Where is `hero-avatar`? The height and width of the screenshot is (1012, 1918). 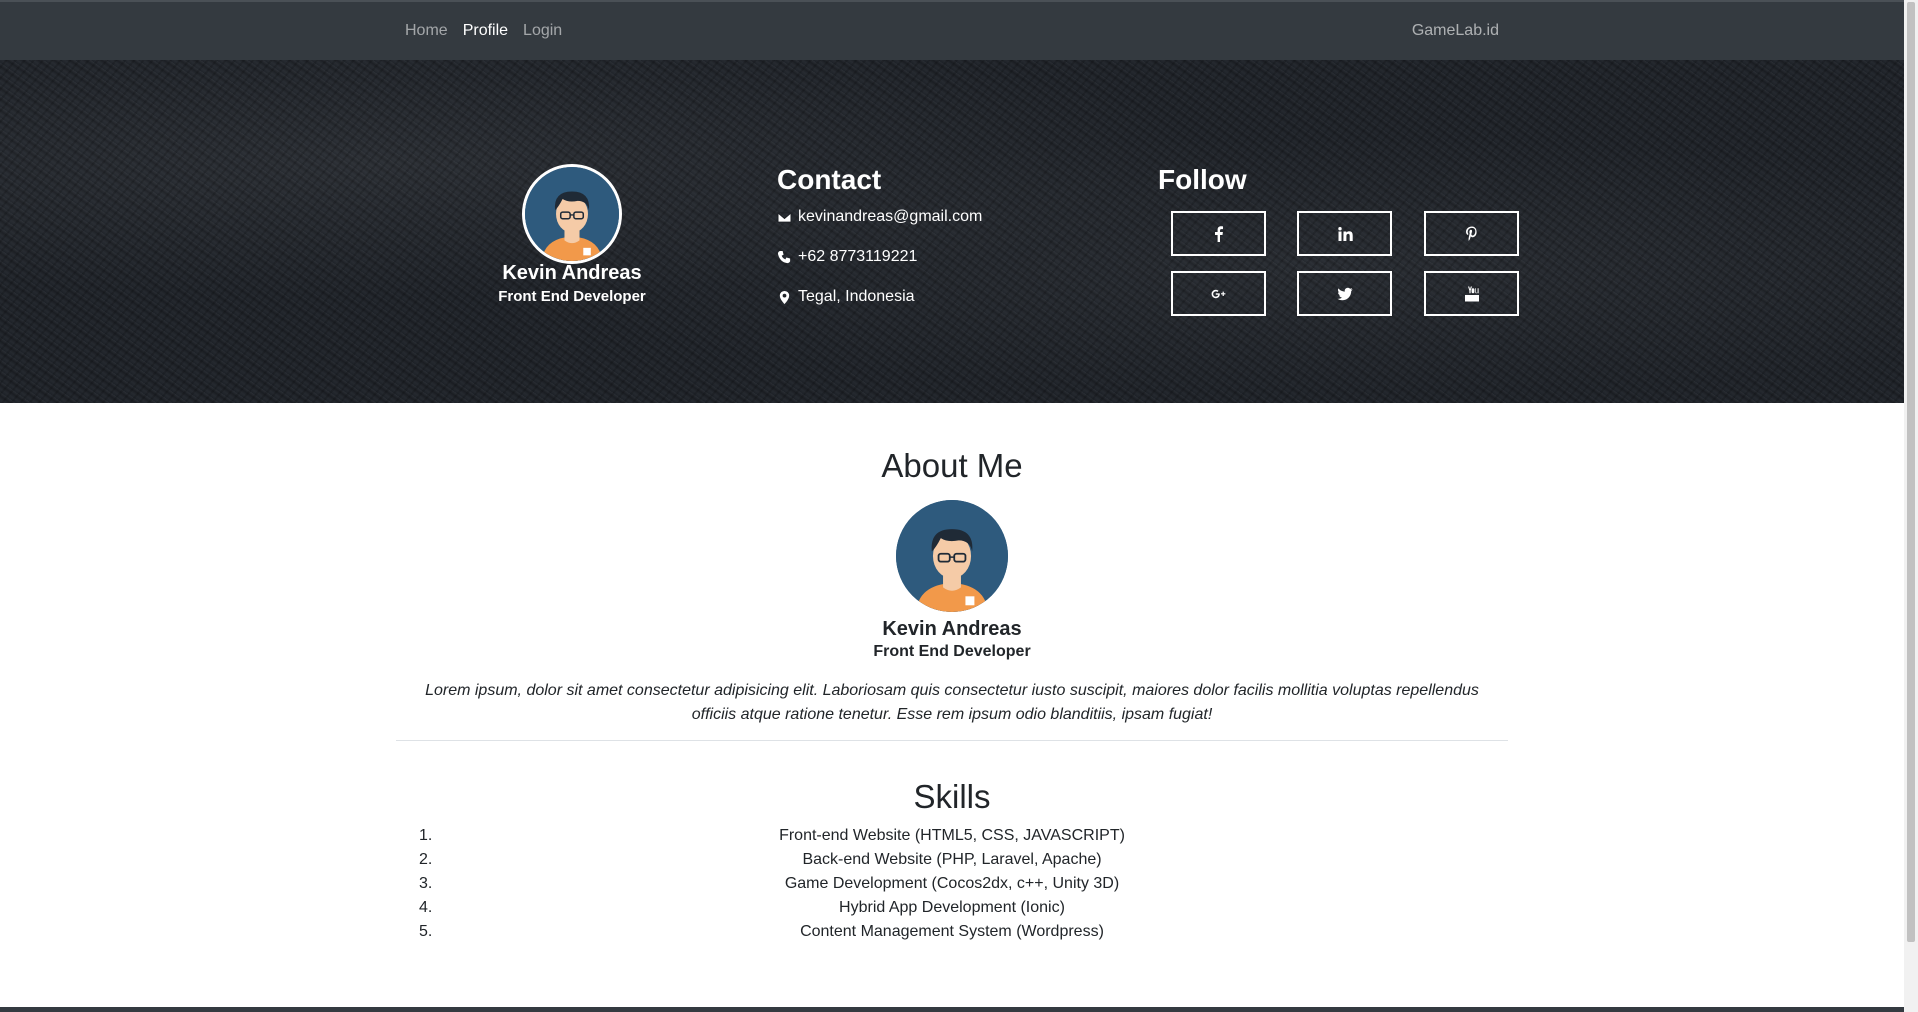
hero-avatar is located at coordinates (572, 214).